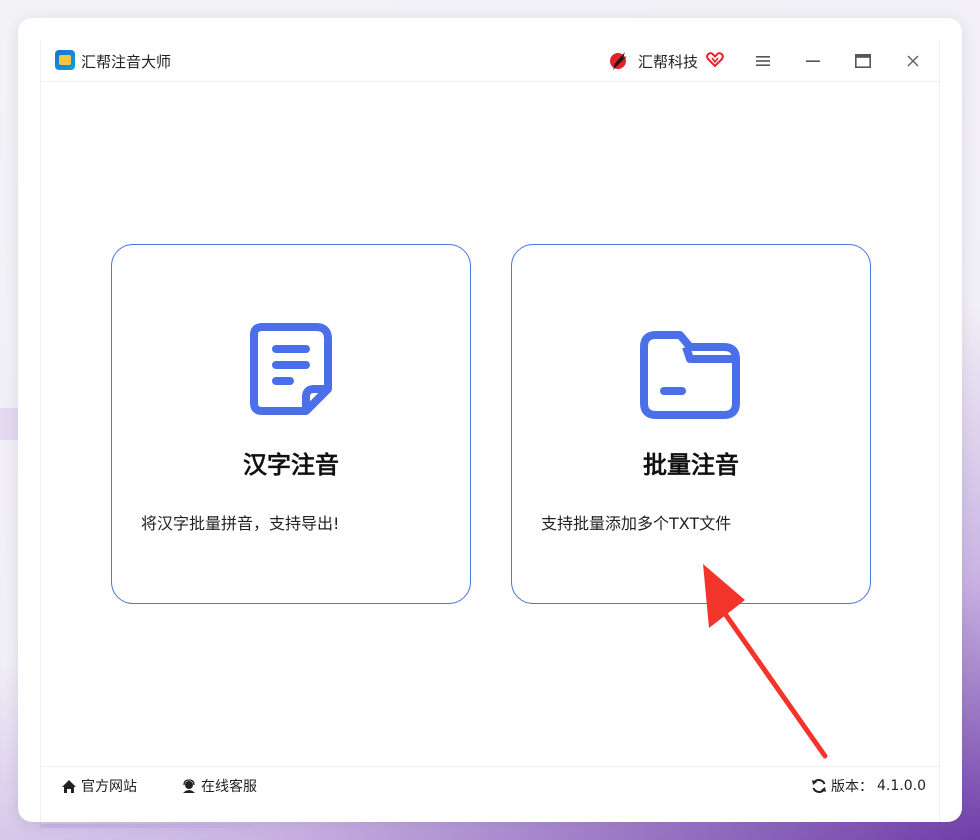 The height and width of the screenshot is (840, 980). I want to click on refresh-icon, so click(819, 786).